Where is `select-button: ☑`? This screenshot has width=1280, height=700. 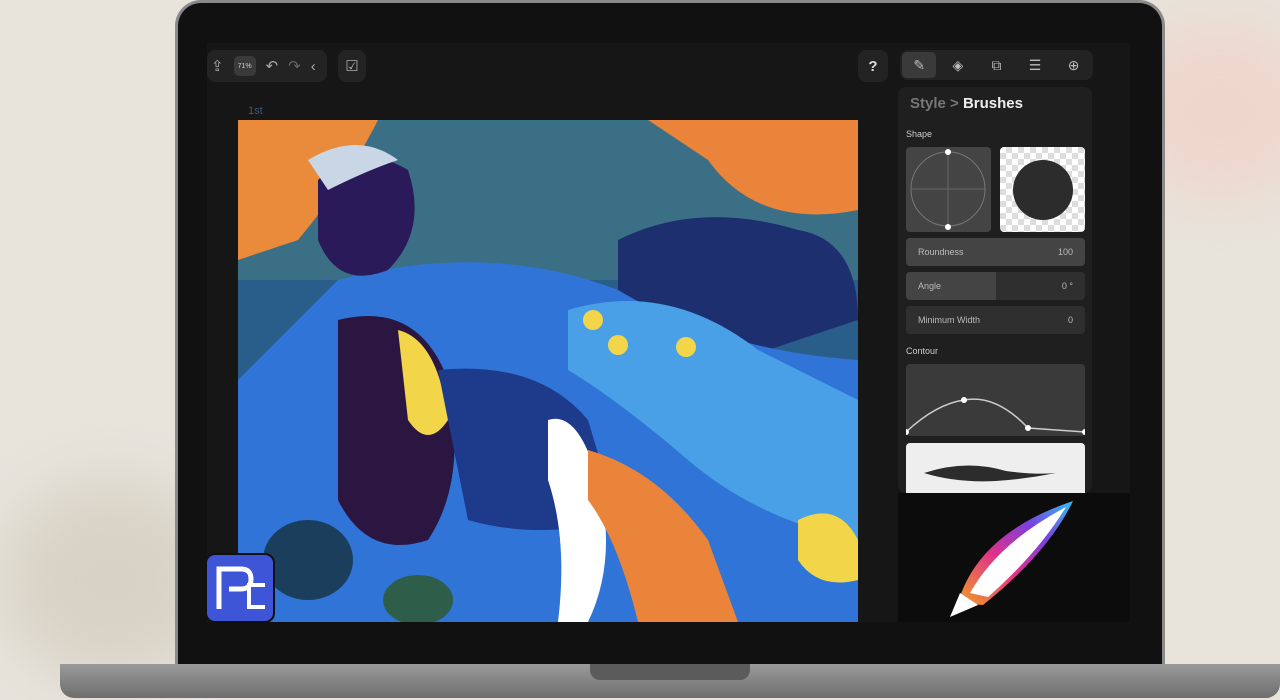 select-button: ☑ is located at coordinates (352, 66).